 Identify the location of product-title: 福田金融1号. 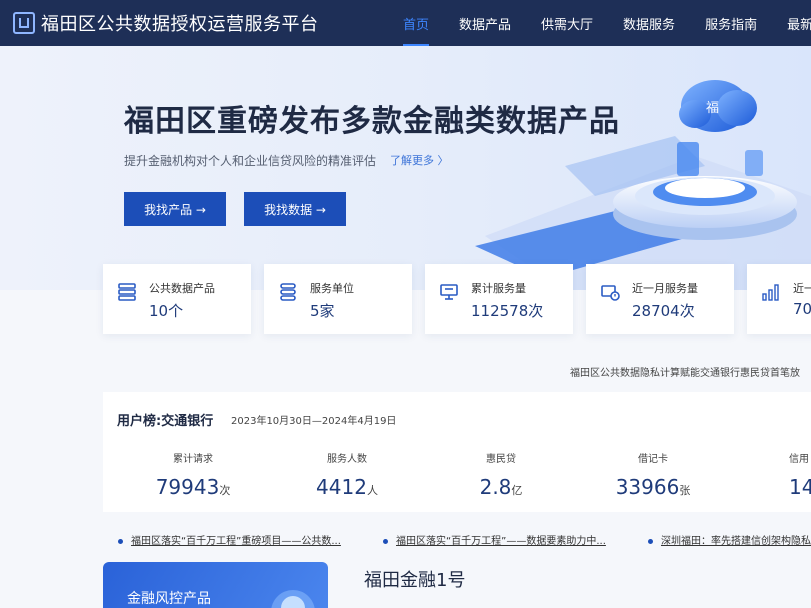
(415, 580).